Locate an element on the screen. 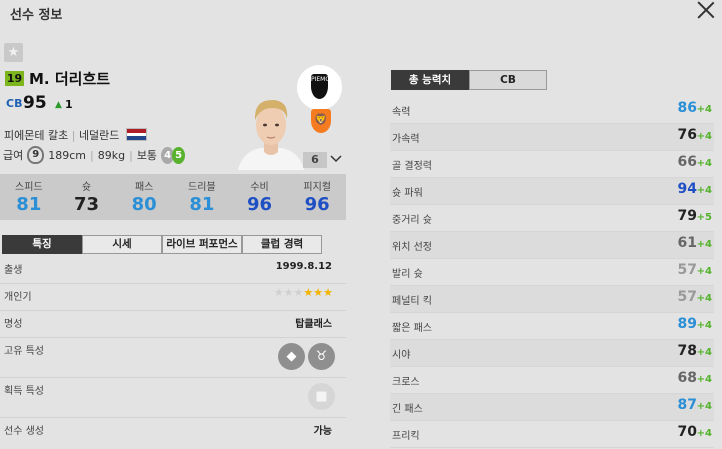 This screenshot has height=449, width=722. attribute-row: 슛 파워 94 +4 is located at coordinates (552, 191).